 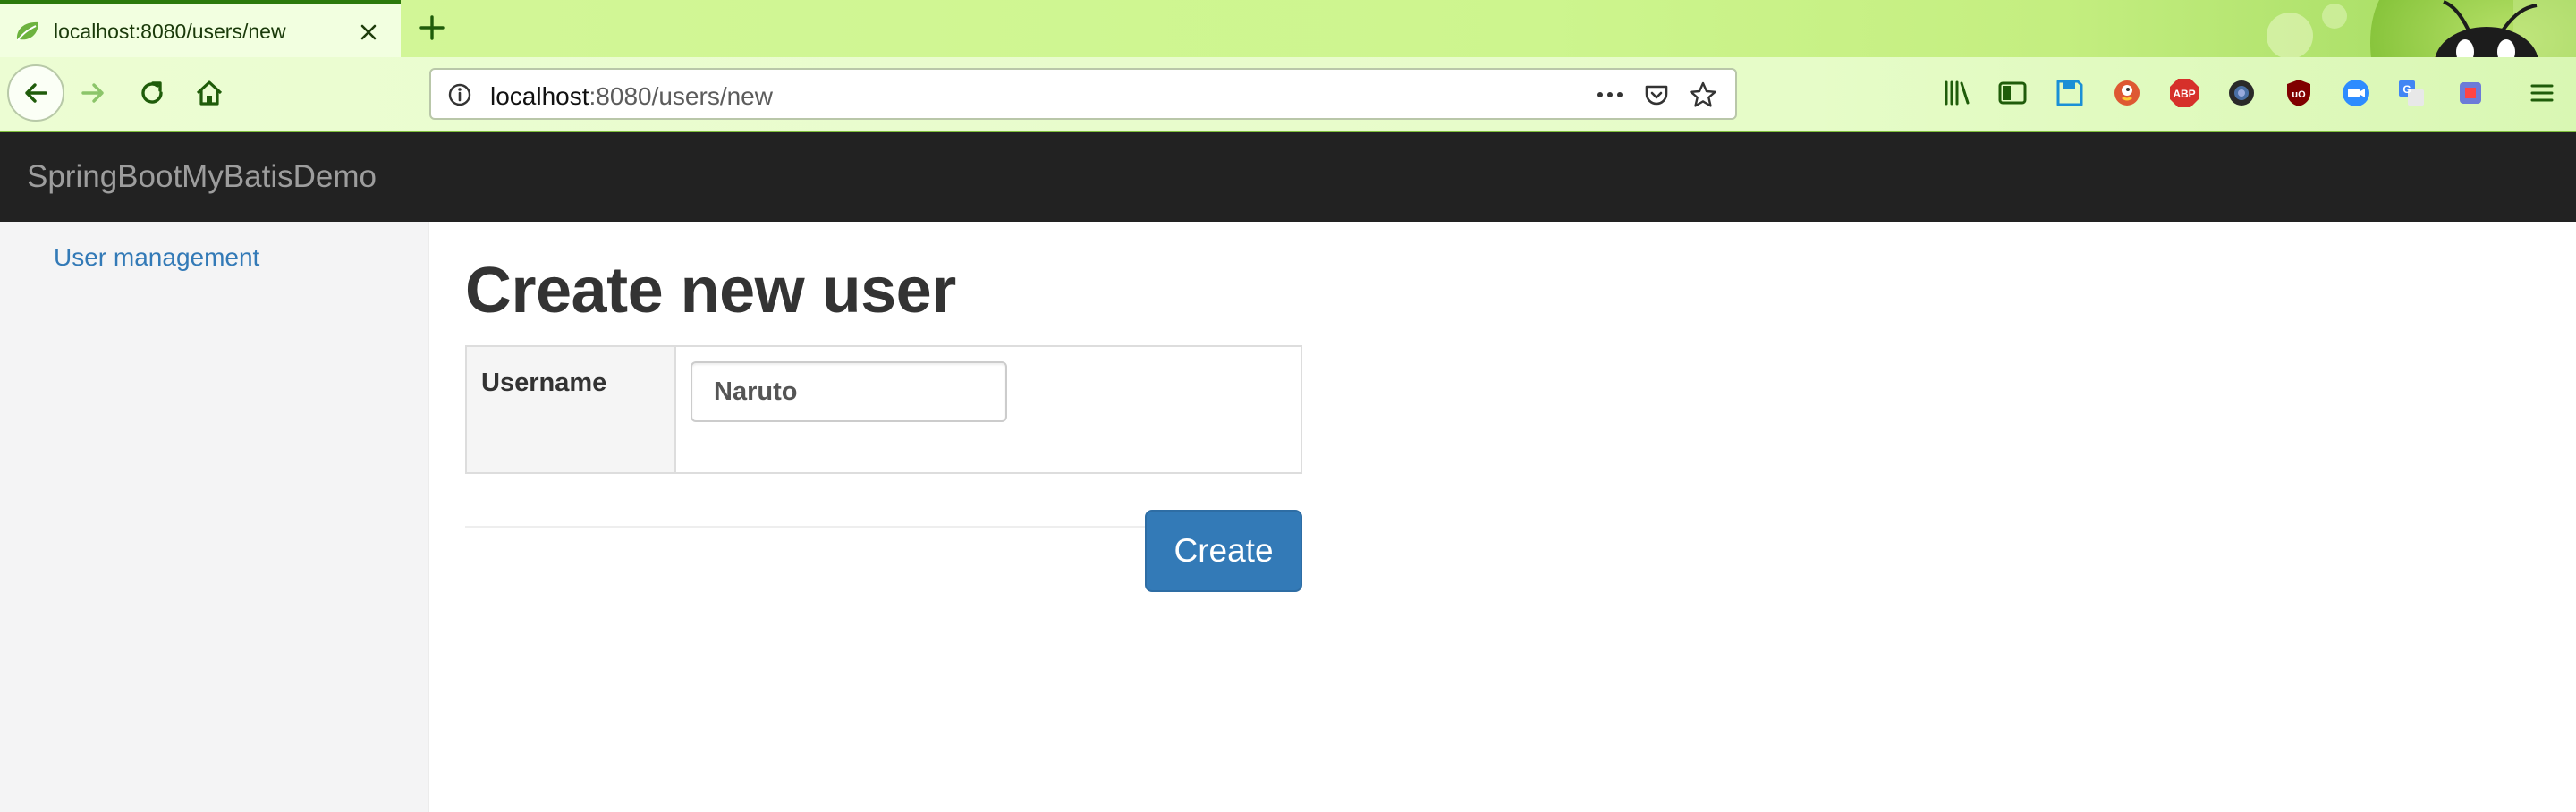 What do you see at coordinates (1610, 94) in the screenshot?
I see `more-actions-icon` at bounding box center [1610, 94].